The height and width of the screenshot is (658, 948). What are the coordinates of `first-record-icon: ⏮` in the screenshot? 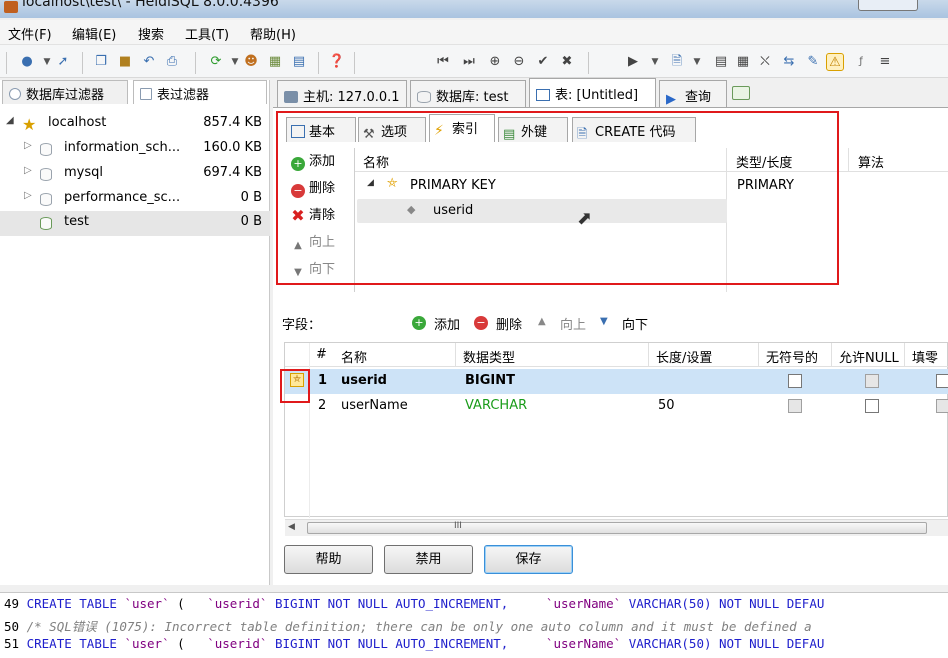 It's located at (443, 62).